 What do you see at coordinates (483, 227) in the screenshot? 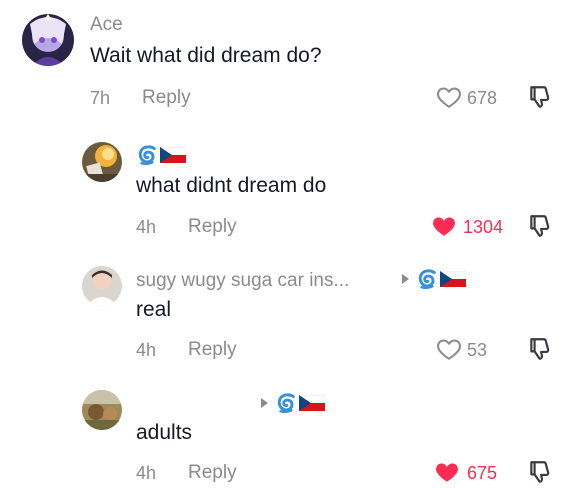
I see `like-count: 1304` at bounding box center [483, 227].